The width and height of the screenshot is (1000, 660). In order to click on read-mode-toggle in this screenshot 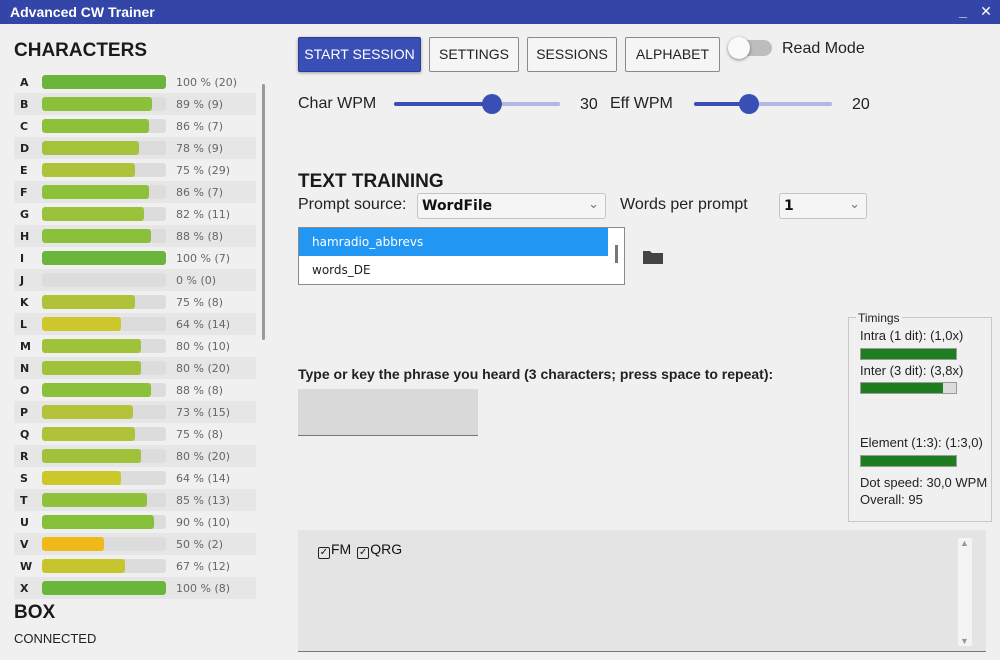, I will do `click(750, 48)`.